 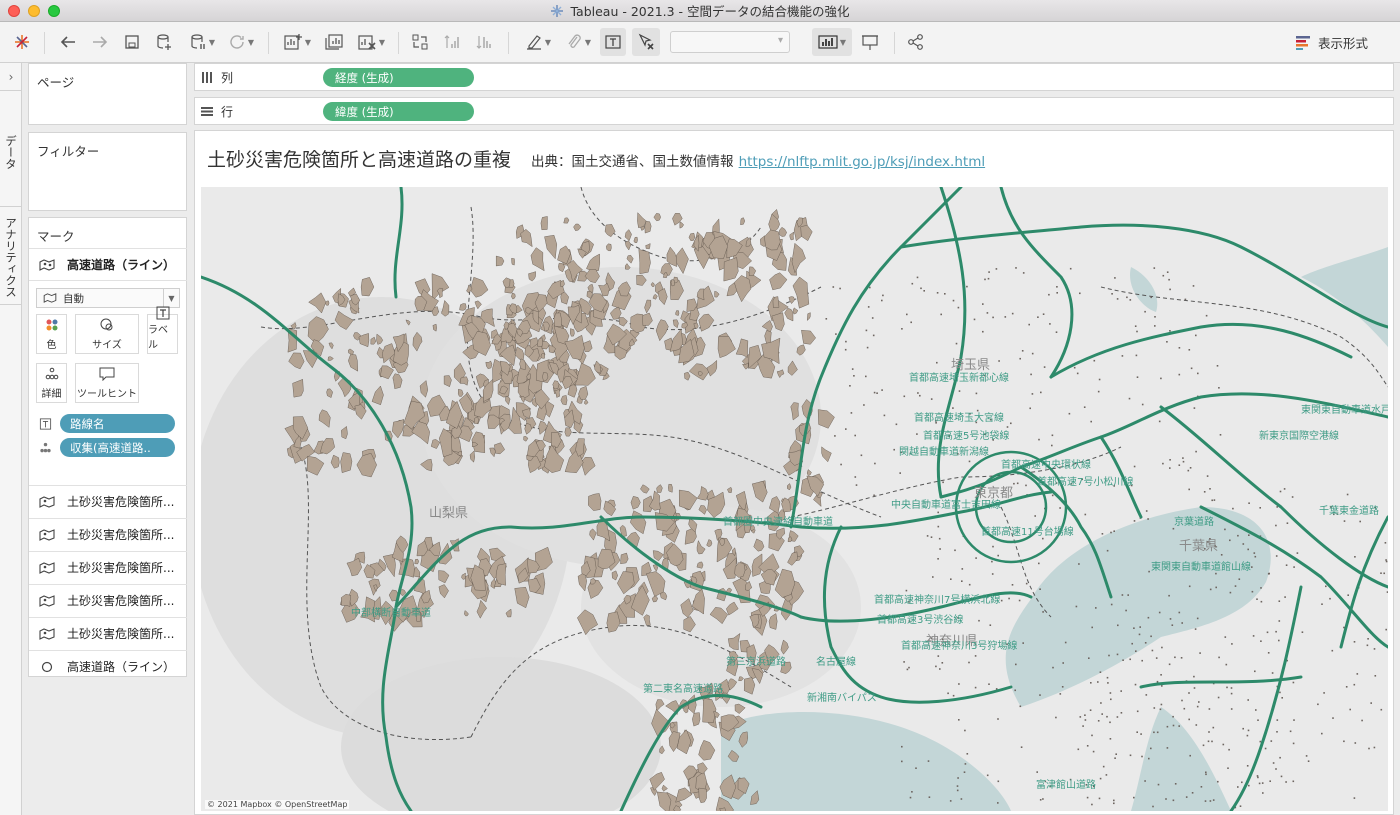 What do you see at coordinates (1194, 521) in the screenshot?
I see `road-label: 京葉道路` at bounding box center [1194, 521].